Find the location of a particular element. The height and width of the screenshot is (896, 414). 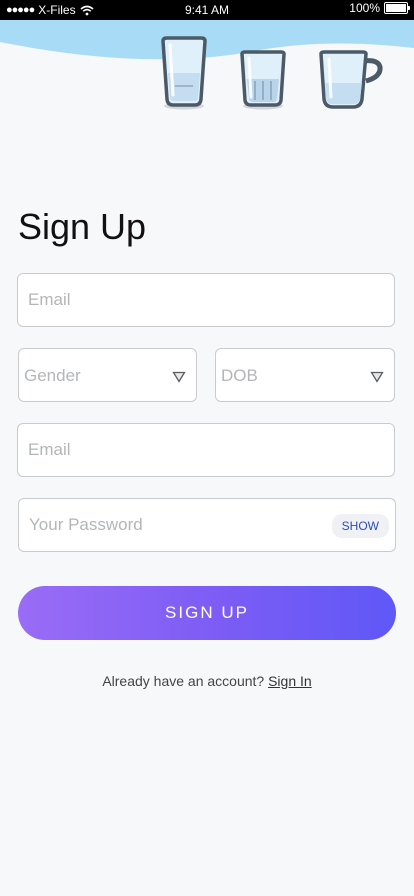

gender-select: Gender is located at coordinates (107, 375).